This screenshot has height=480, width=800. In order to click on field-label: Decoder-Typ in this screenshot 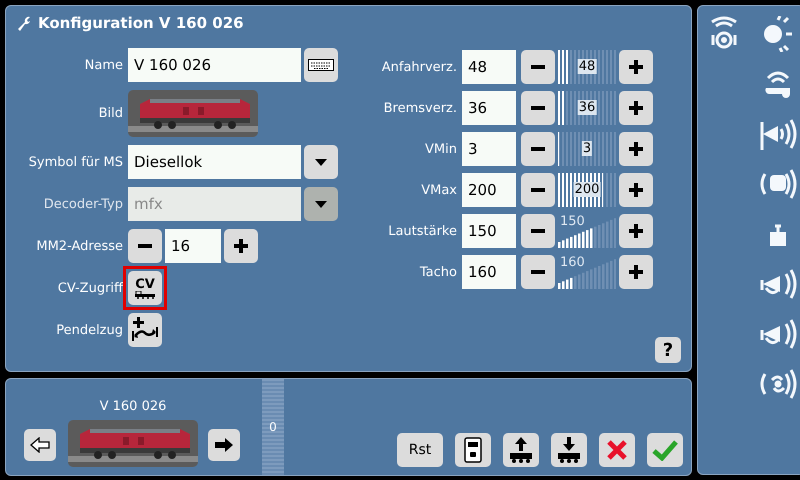, I will do `click(82, 204)`.